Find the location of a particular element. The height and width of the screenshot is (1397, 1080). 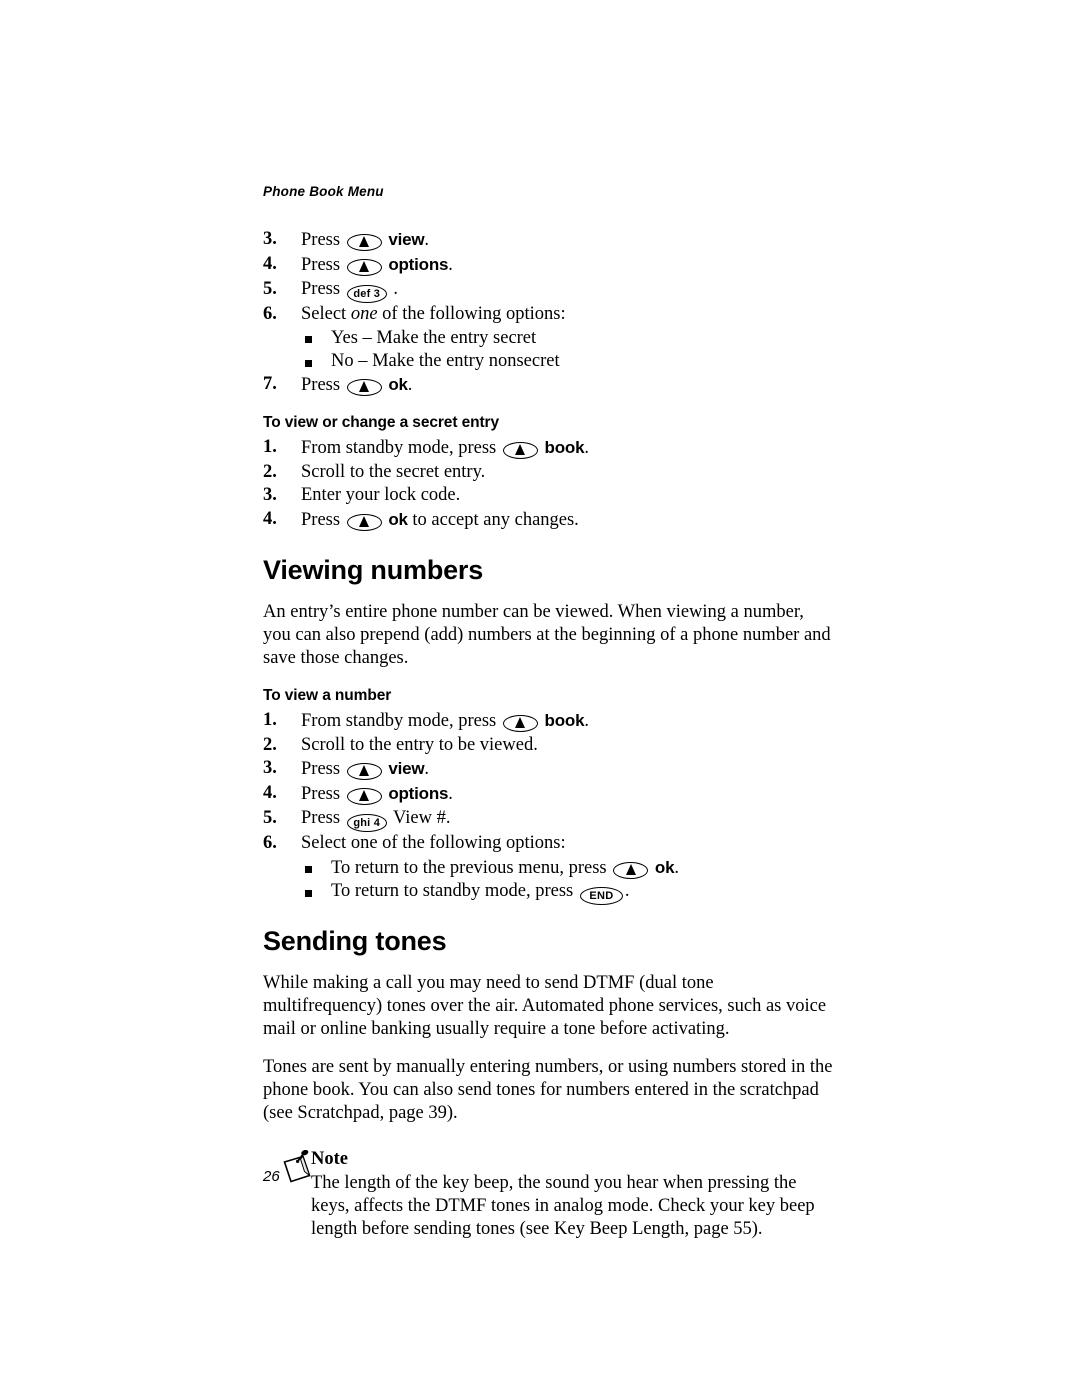

bullet-text: Yes – Make the entry secret is located at coordinates (434, 337).